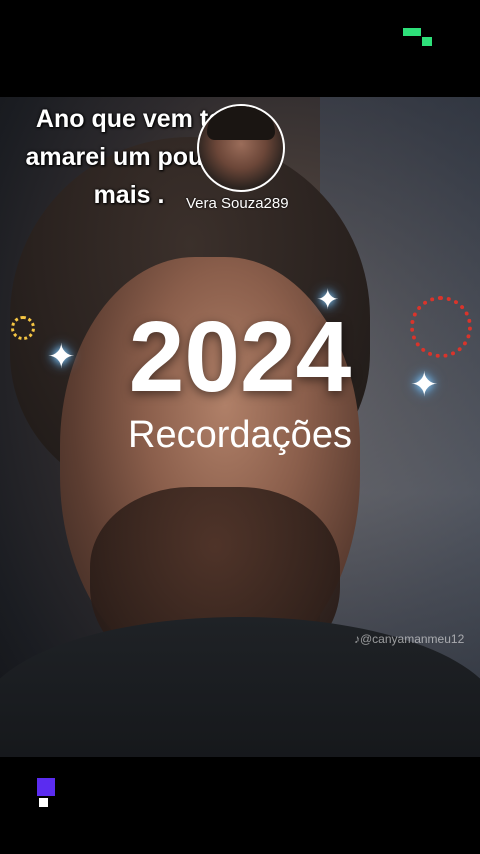 Image resolution: width=480 pixels, height=854 pixels. What do you see at coordinates (441, 327) in the screenshot?
I see `red-firework-icon` at bounding box center [441, 327].